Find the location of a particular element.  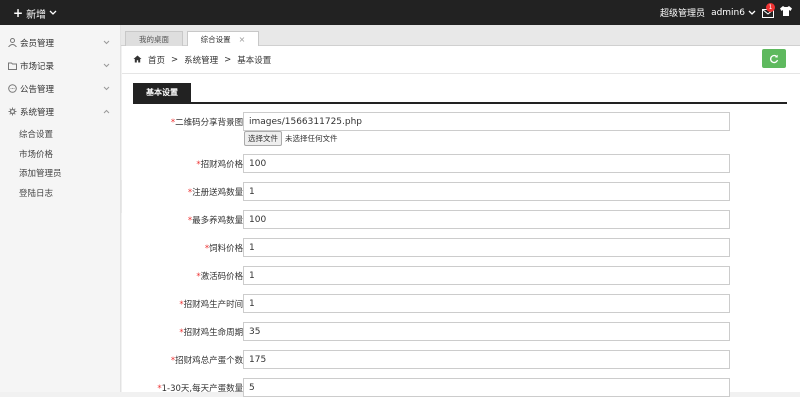

form-label: *招财鸡生产时间: is located at coordinates (212, 305).